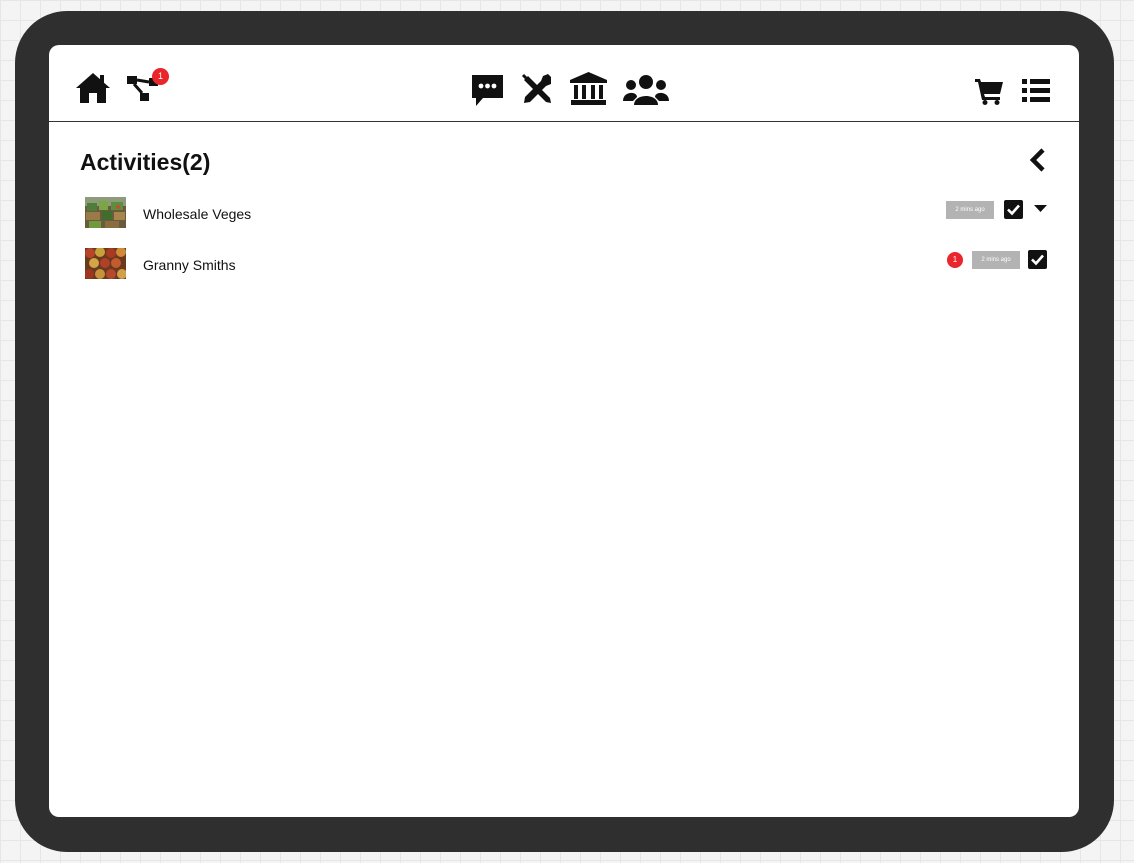  Describe the element at coordinates (197, 214) in the screenshot. I see `activity-name: Wholesale Veges` at that location.